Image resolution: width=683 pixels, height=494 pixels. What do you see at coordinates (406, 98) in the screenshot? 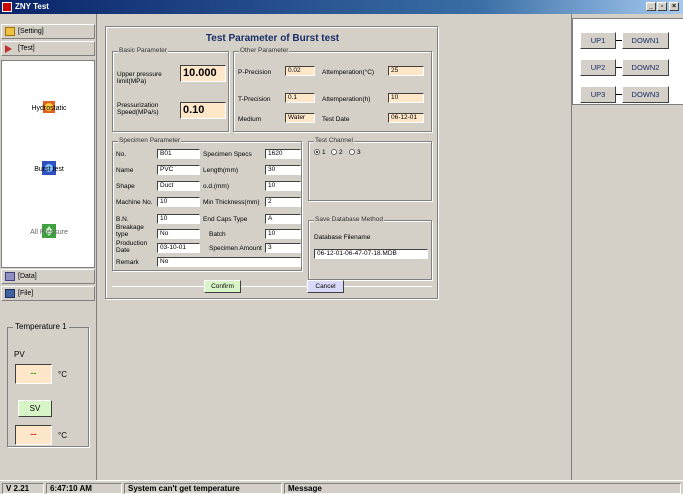
I see `attemp-h-field: 10` at bounding box center [406, 98].